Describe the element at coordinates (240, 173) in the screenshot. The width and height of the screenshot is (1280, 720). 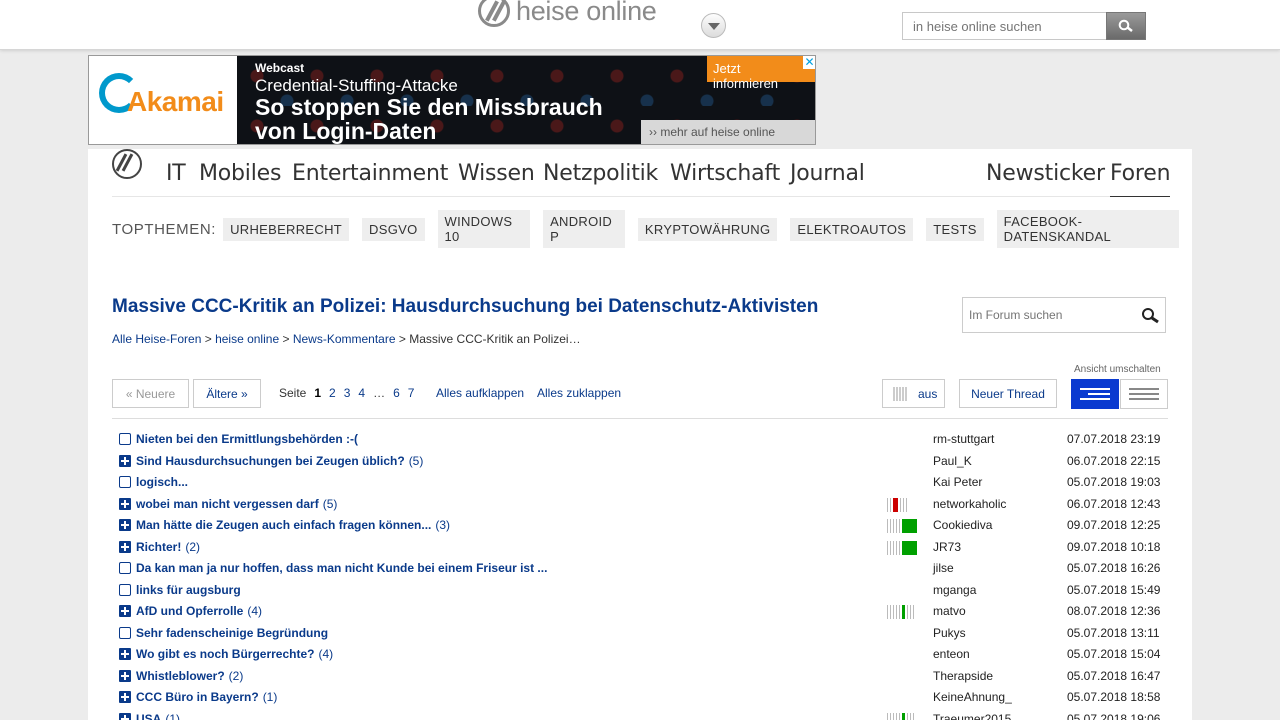
I see `nav-mobiles: Mobiles` at that location.